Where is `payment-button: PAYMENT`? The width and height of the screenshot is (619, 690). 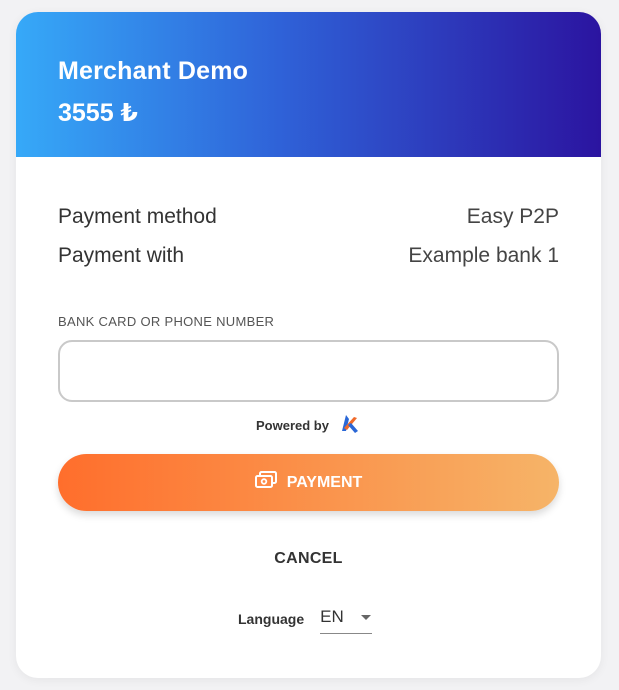
payment-button: PAYMENT is located at coordinates (308, 482).